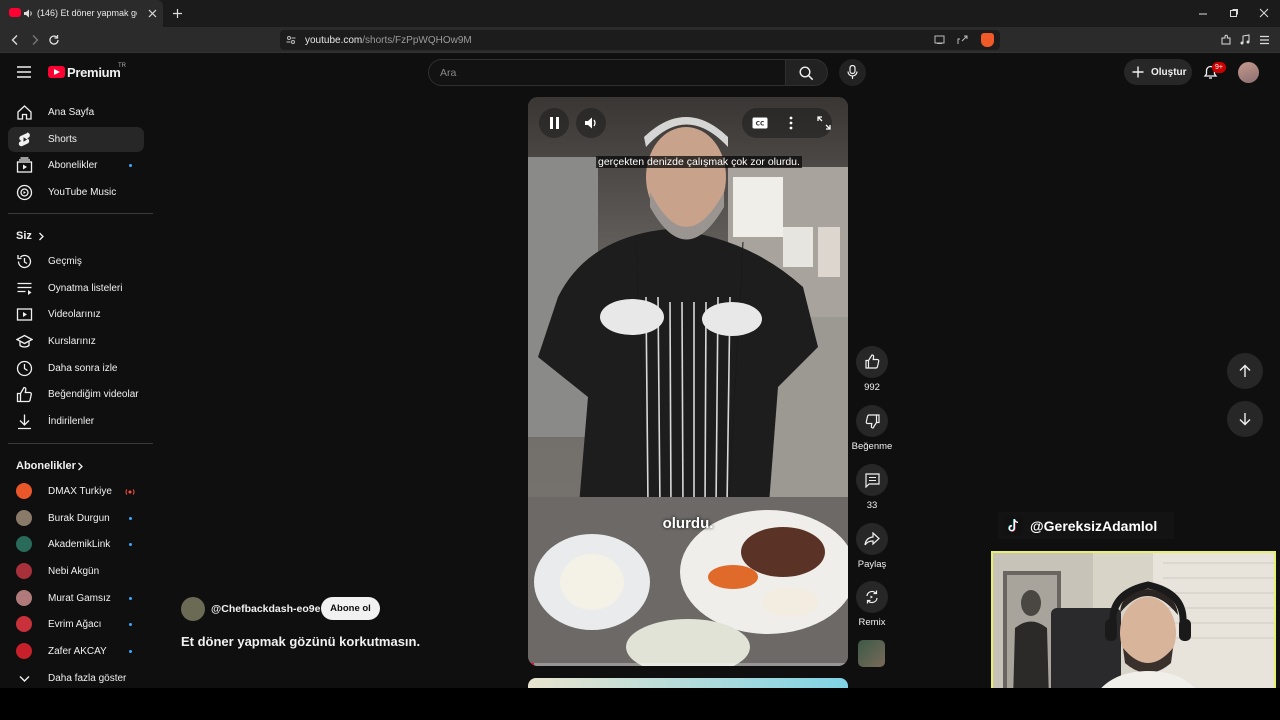 Image resolution: width=1280 pixels, height=720 pixels. I want to click on url-text: youtube.com/shorts/FzPpWQHOw9M, so click(388, 40).